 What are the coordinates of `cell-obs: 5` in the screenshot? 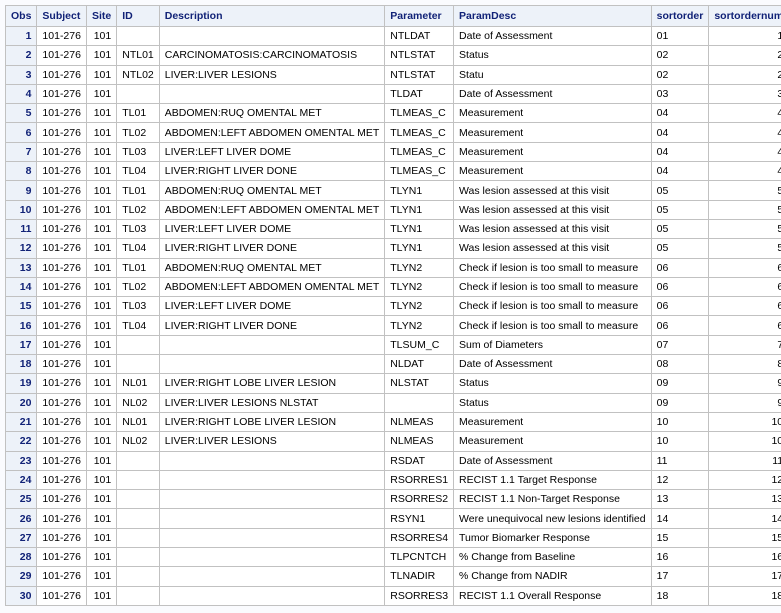 It's located at (21, 113).